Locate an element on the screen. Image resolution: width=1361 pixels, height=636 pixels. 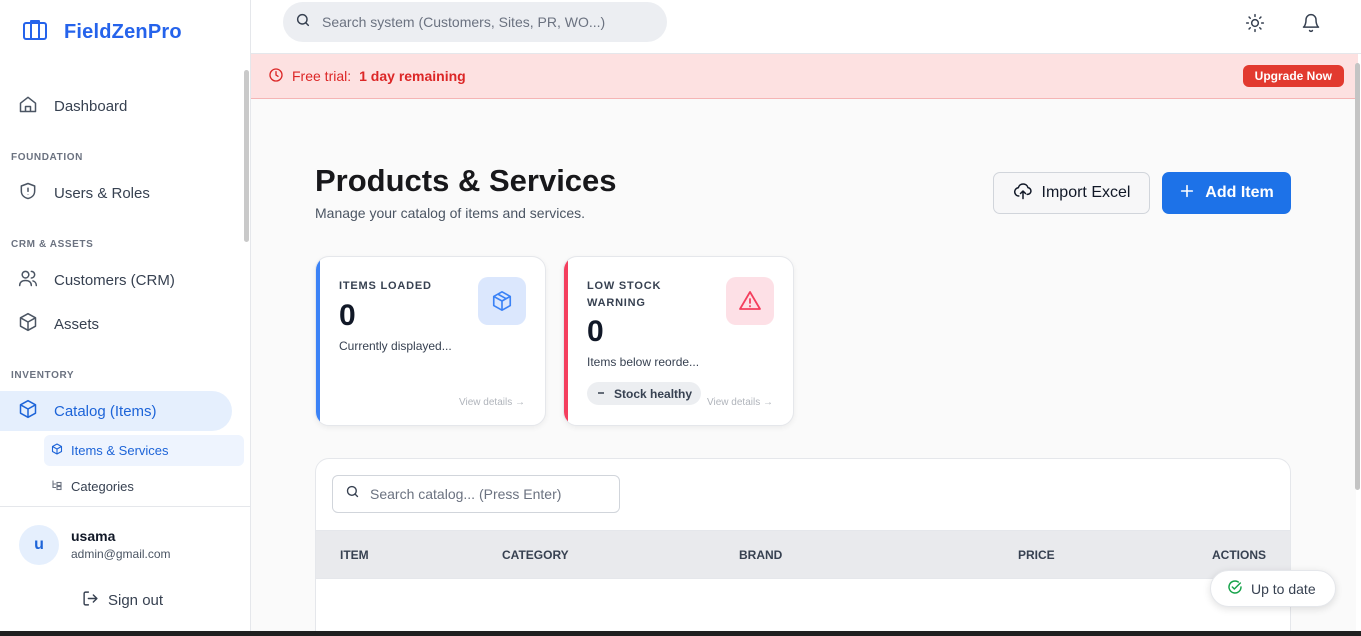
minus-icon is located at coordinates (601, 394).